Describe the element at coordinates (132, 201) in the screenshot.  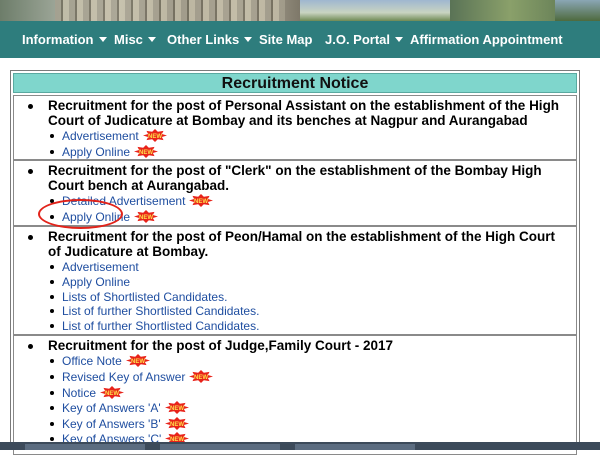
I see `link-detailed-advertisement: Detailed Advertisement NEW` at that location.